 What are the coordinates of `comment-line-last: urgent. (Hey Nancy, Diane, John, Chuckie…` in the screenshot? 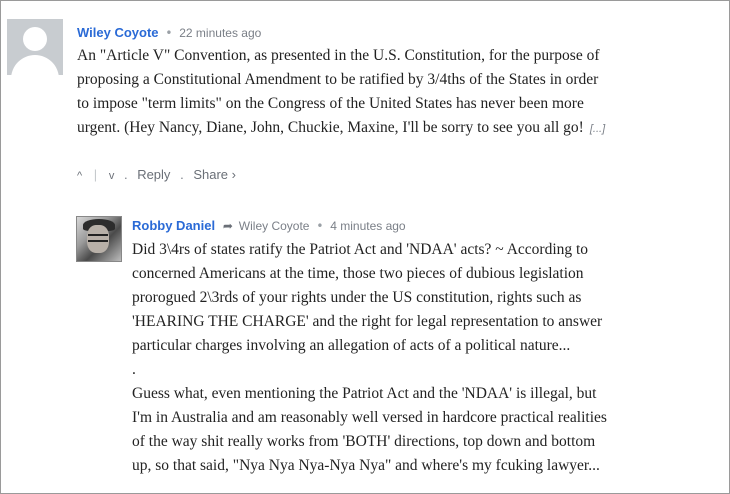 It's located at (341, 128).